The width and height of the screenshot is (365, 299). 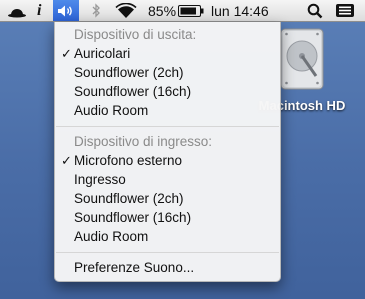 I want to click on list-menu-icon, so click(x=345, y=10).